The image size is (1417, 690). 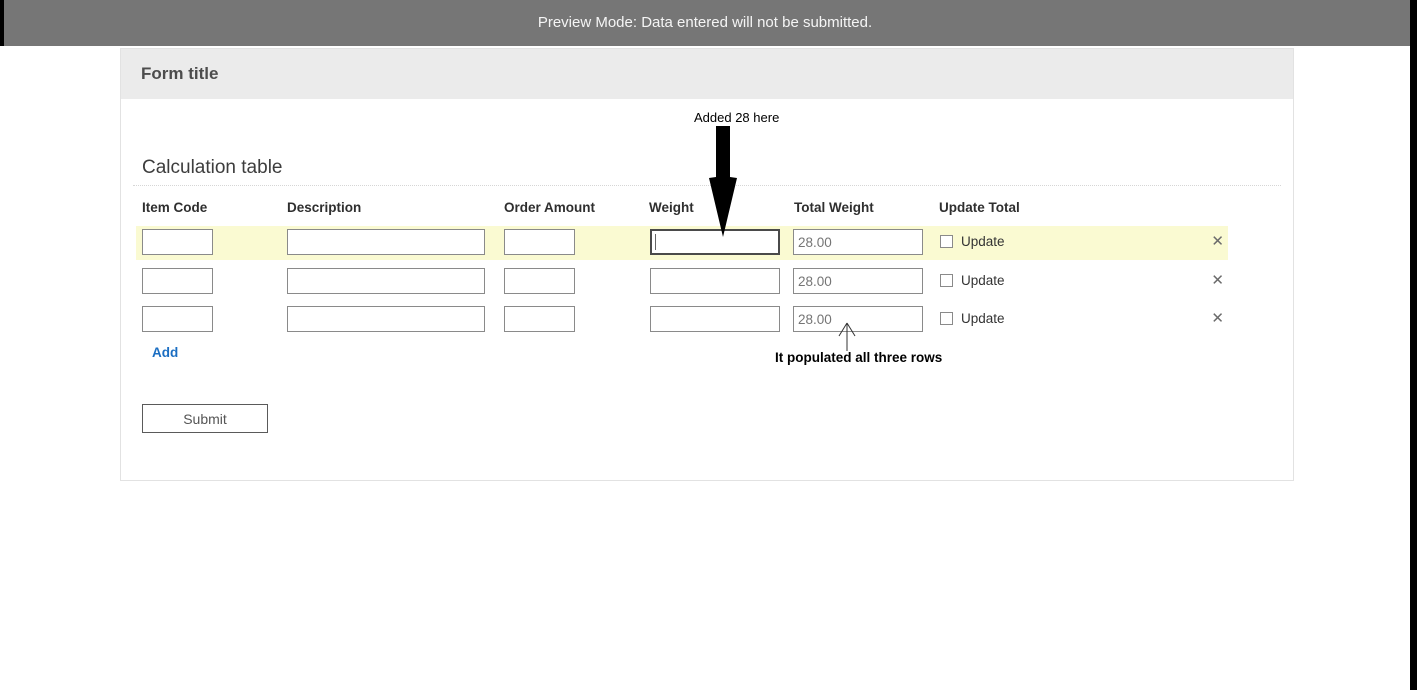 What do you see at coordinates (671, 207) in the screenshot?
I see `column-header-weight: Weight` at bounding box center [671, 207].